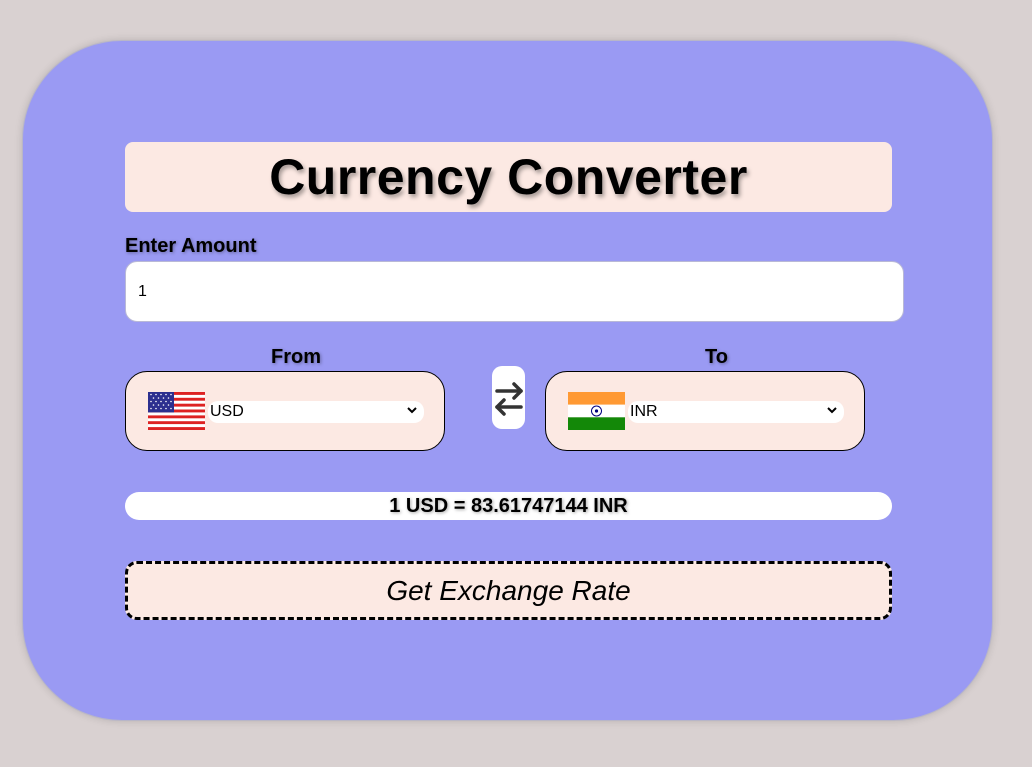  I want to click on india-flag-icon, so click(596, 411).